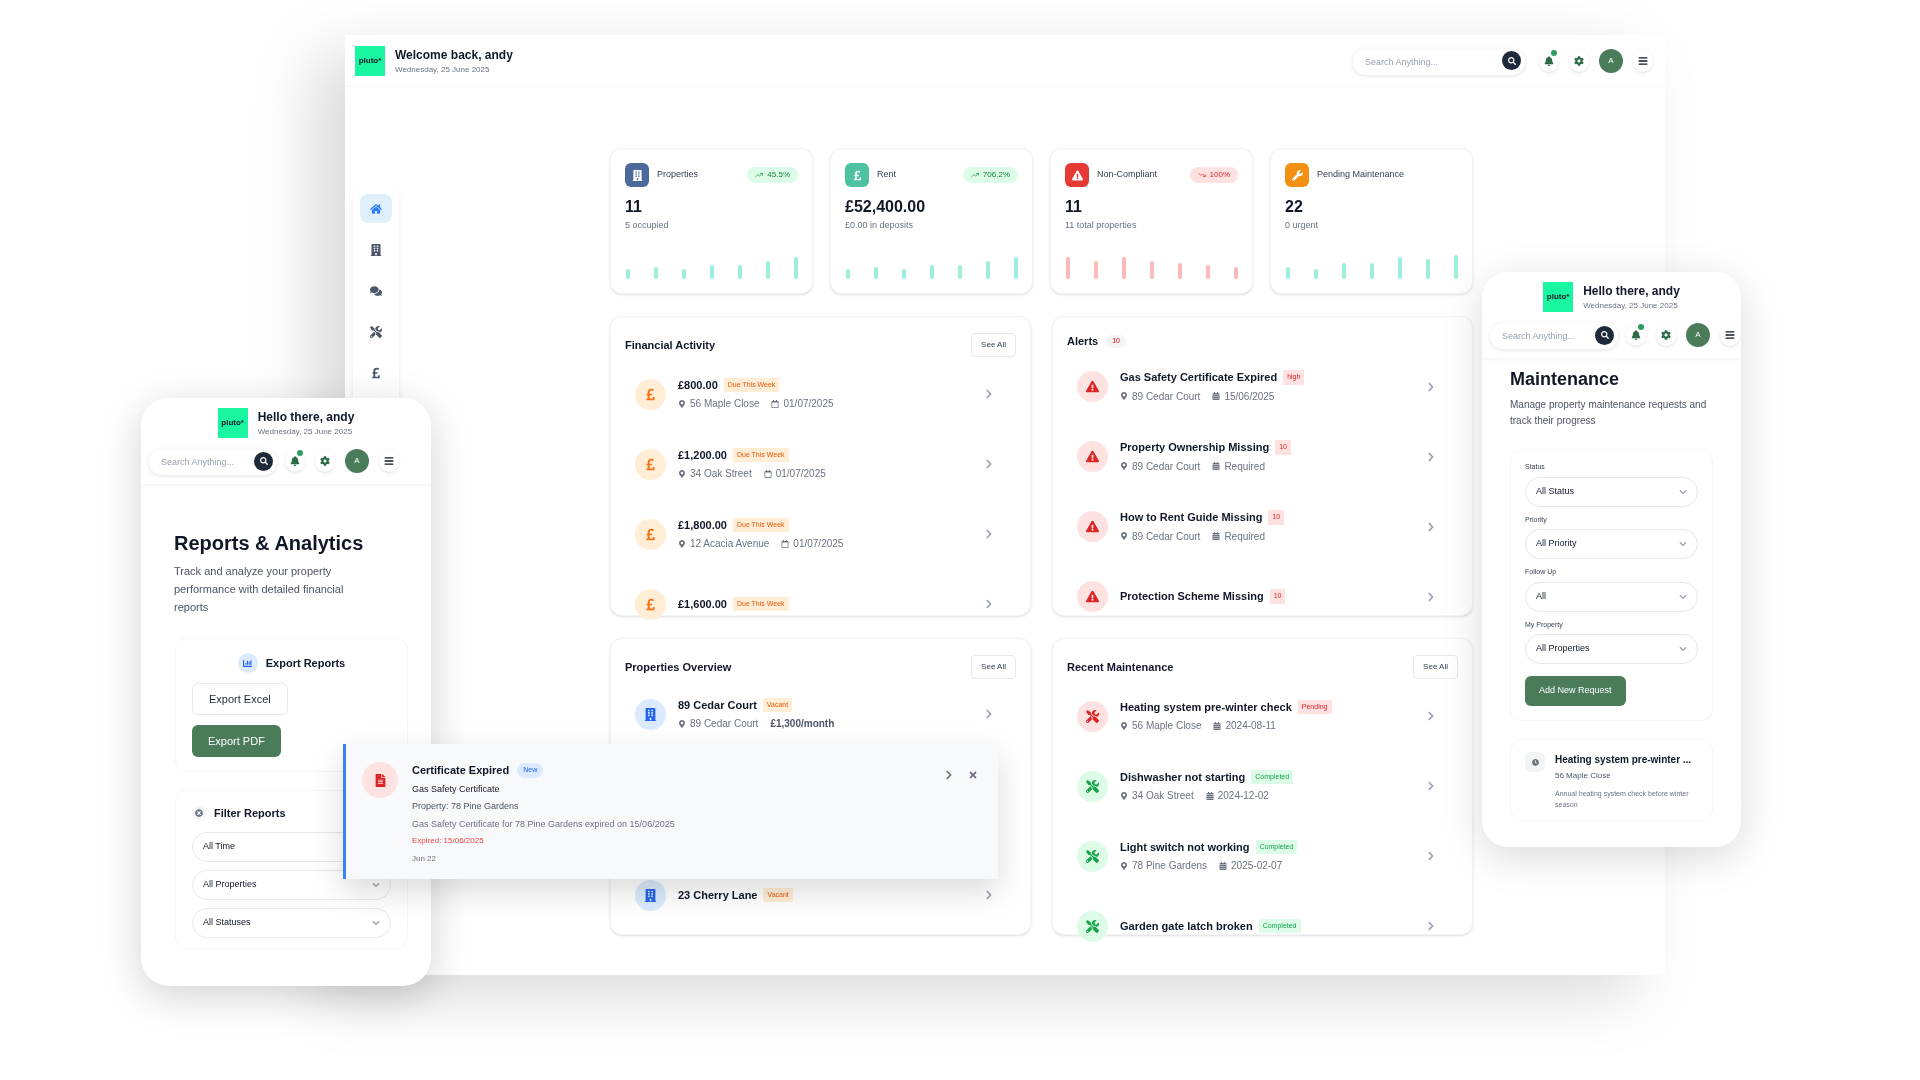 This screenshot has width=1920, height=1080. Describe the element at coordinates (1611, 596) in the screenshot. I see `select-field: All` at that location.